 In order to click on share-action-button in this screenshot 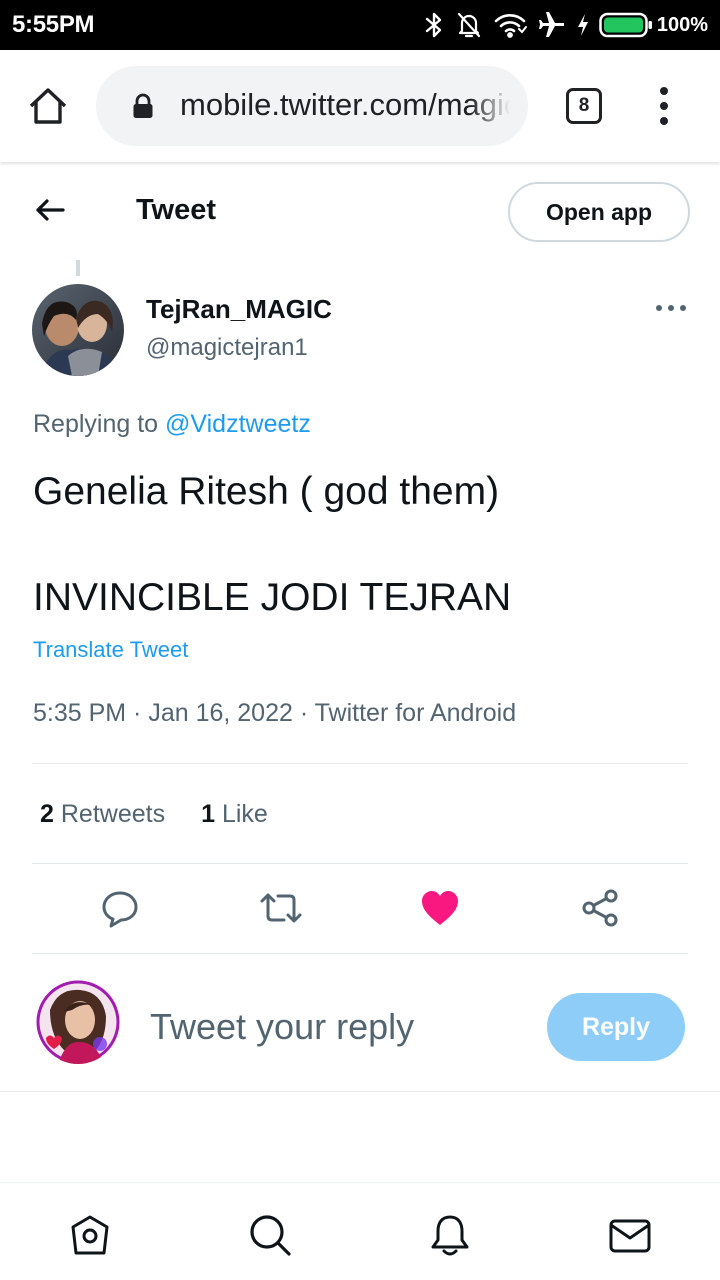, I will do `click(600, 908)`.